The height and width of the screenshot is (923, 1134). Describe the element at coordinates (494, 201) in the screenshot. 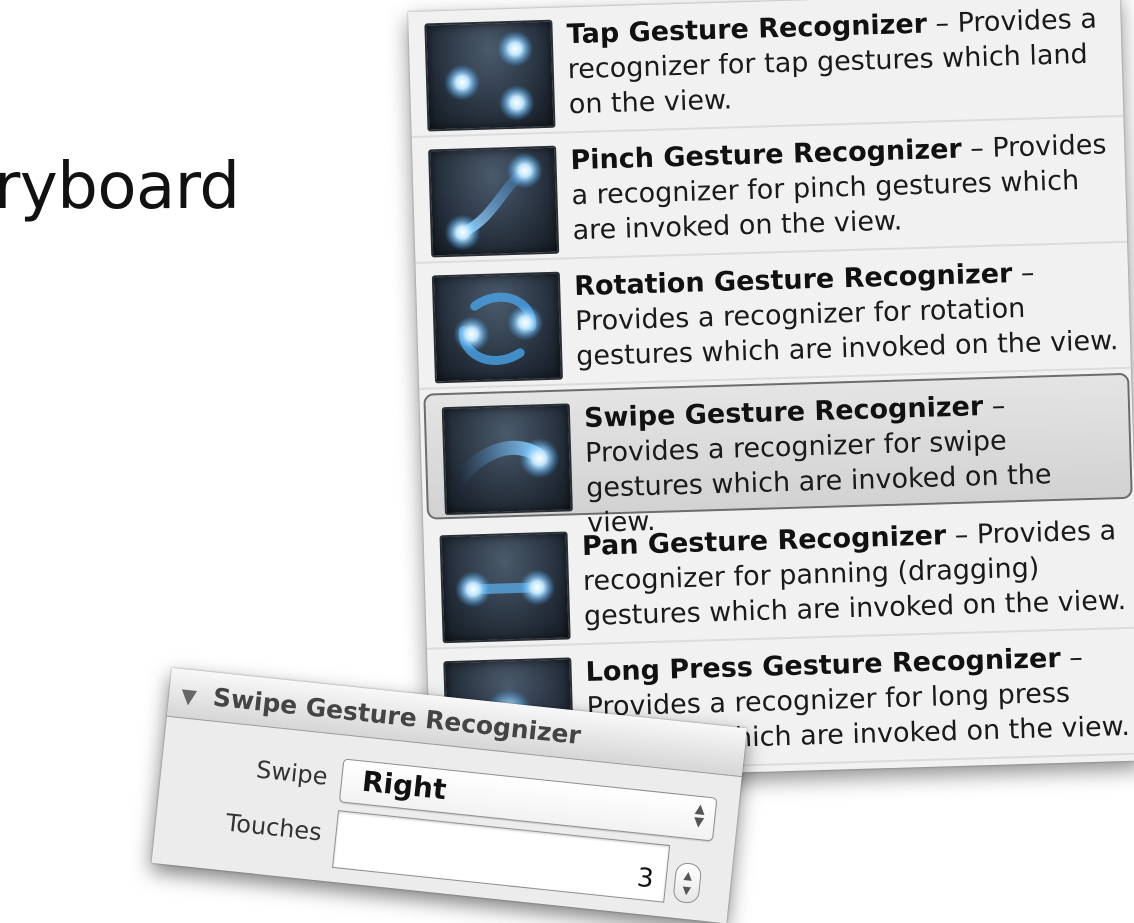

I see `pinch-gesture-icon` at that location.